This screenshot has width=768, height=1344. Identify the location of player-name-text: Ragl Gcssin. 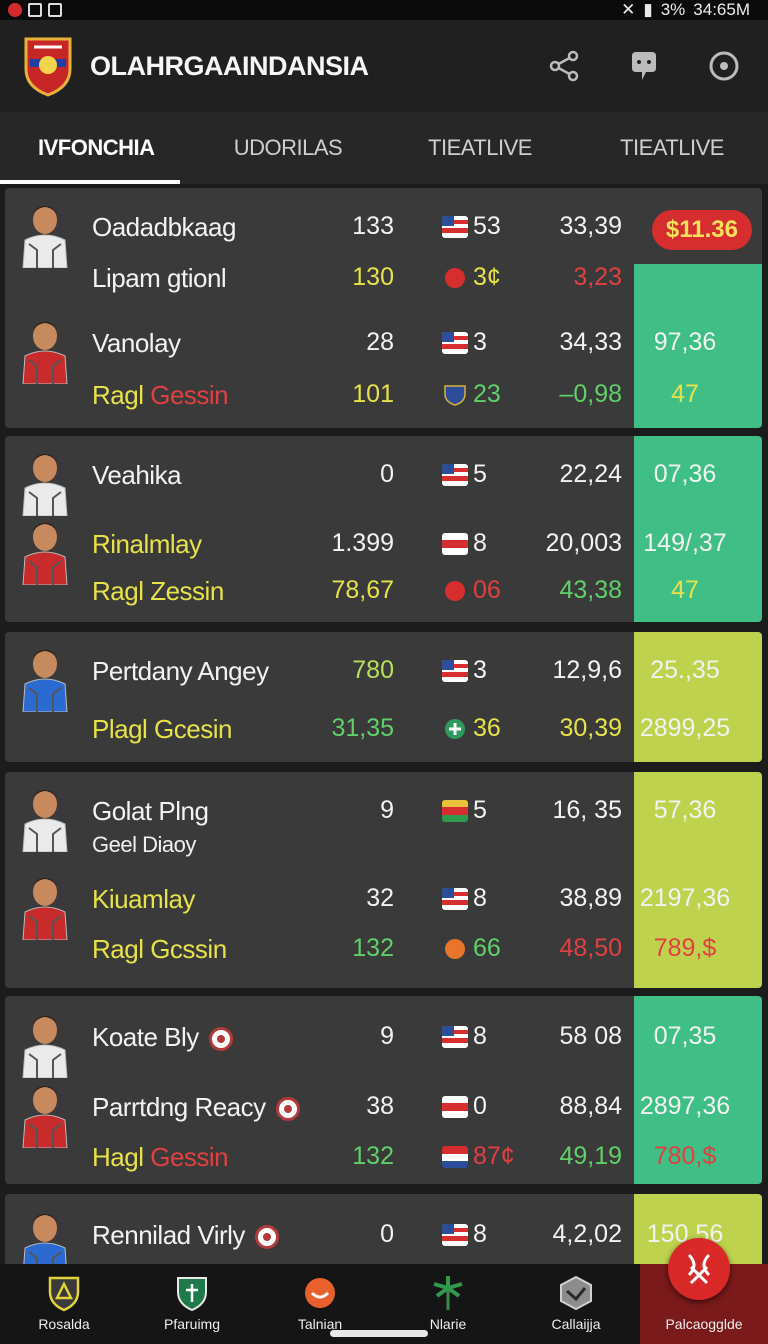
(159, 949).